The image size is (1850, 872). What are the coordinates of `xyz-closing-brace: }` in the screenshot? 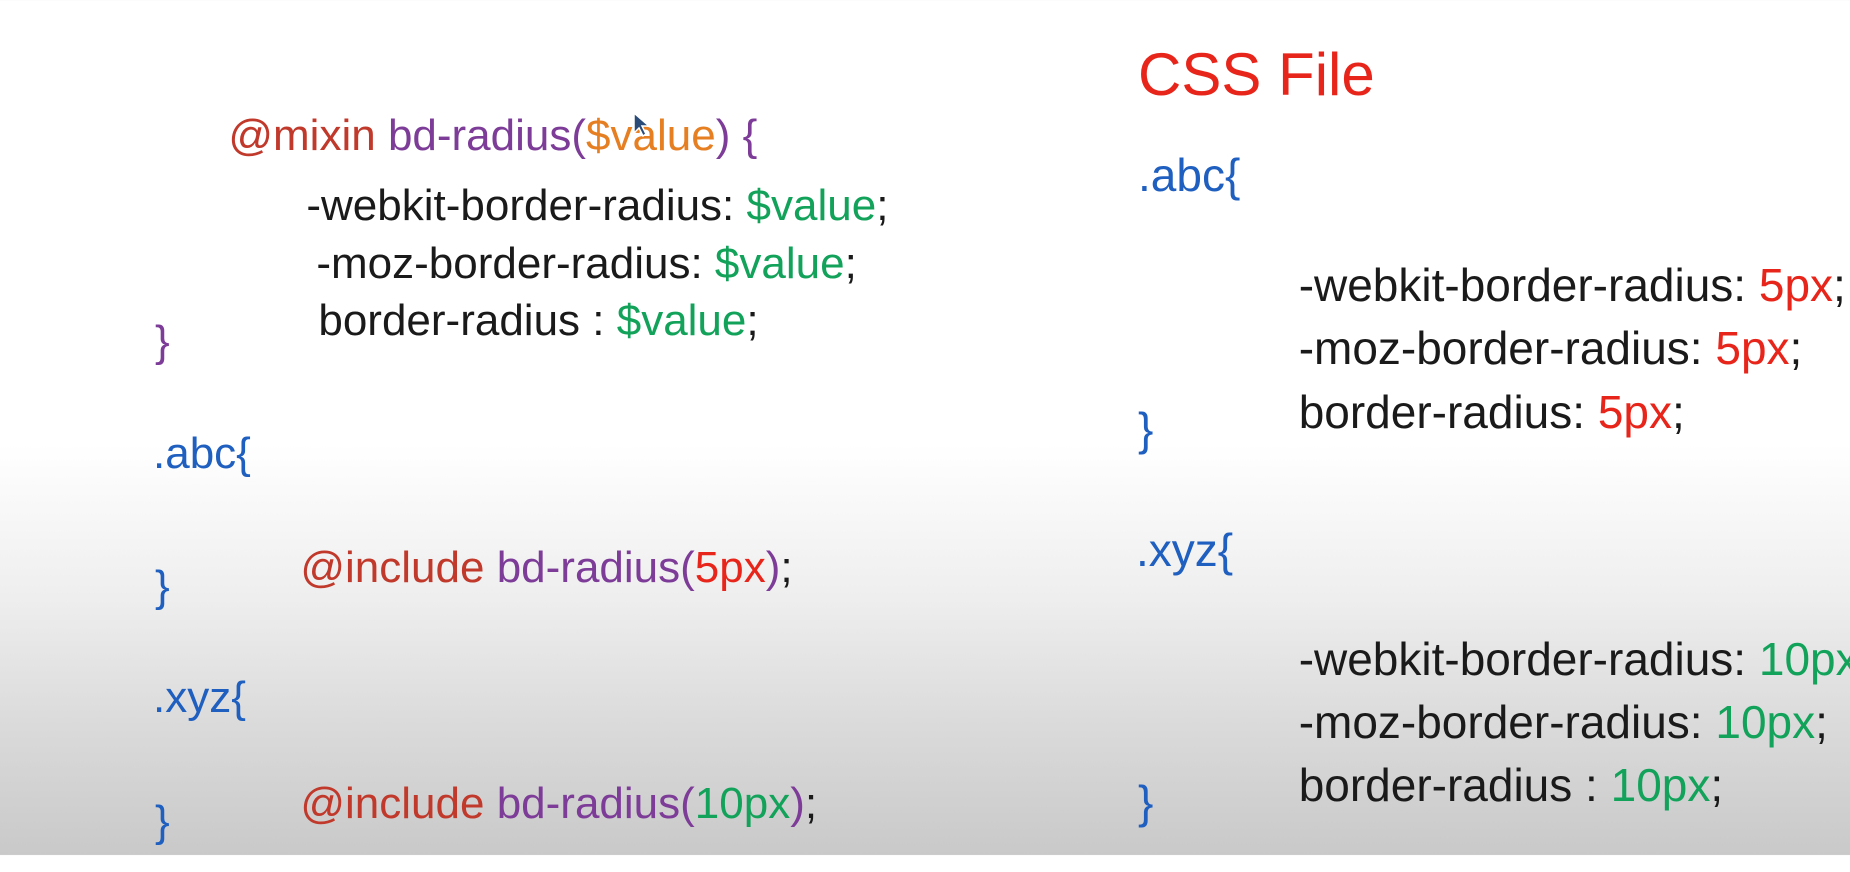 It's located at (162, 821).